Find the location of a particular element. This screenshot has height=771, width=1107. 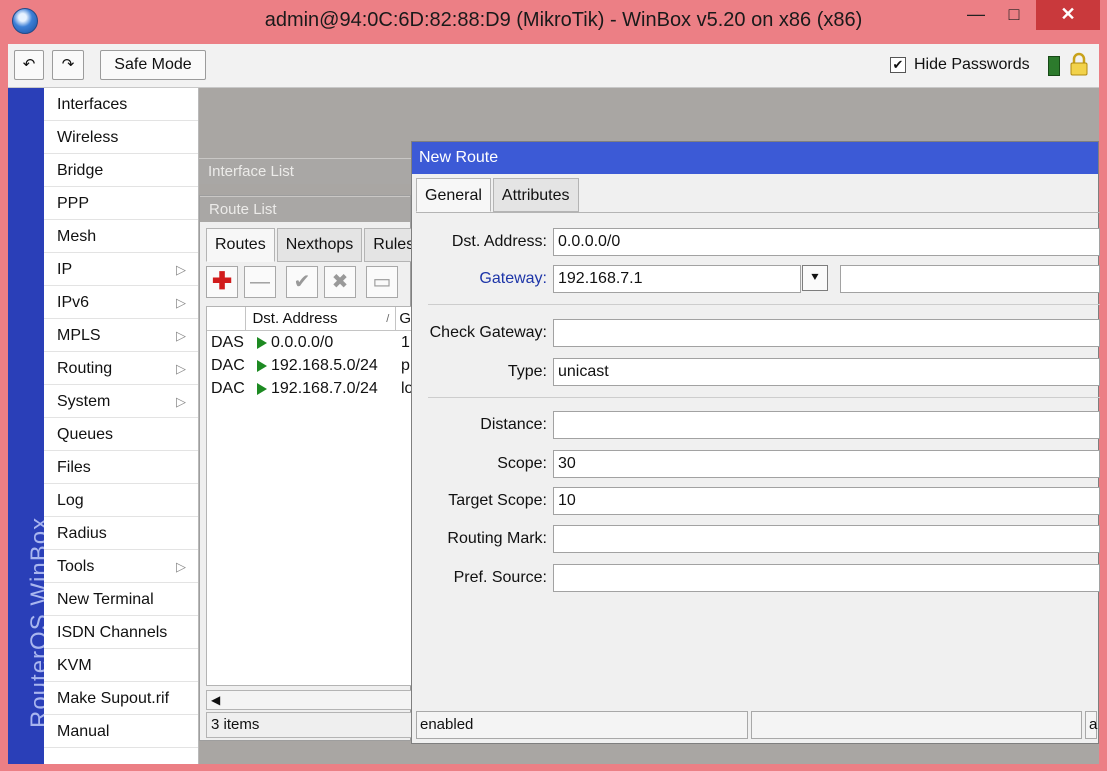

gateway-label: Gateway: is located at coordinates (481, 279).